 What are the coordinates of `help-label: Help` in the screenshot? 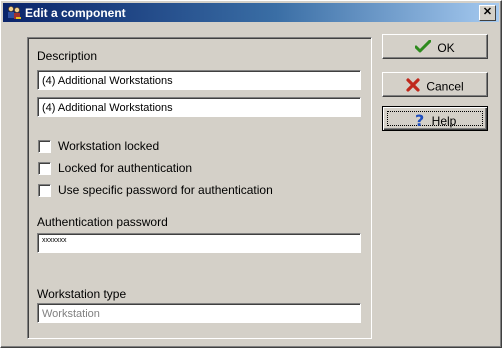 It's located at (444, 121).